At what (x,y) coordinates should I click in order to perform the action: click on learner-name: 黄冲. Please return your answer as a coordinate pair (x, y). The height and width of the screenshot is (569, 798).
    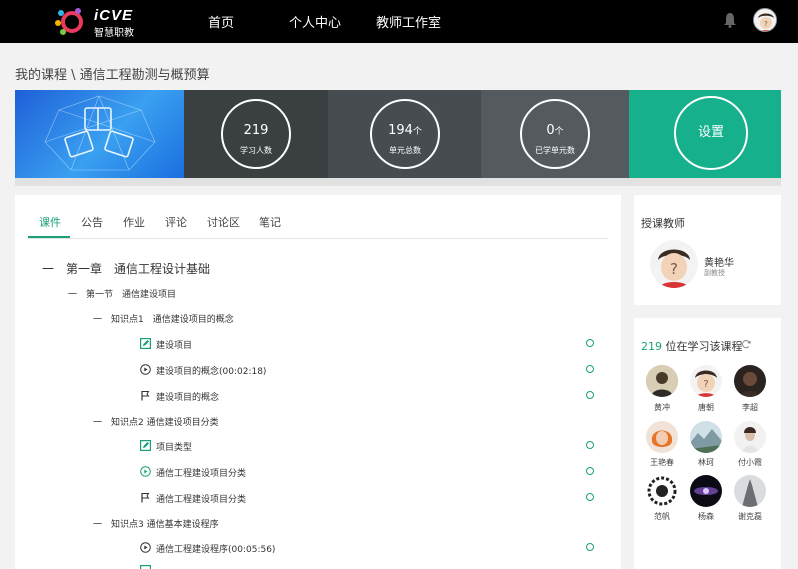
    Looking at the image, I should click on (662, 407).